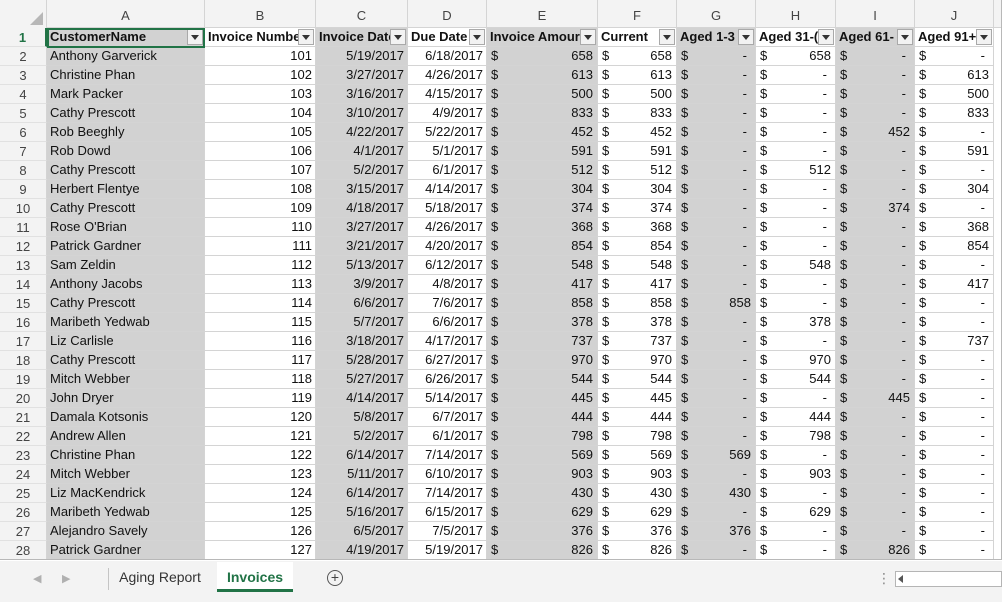 This screenshot has width=1002, height=602. What do you see at coordinates (875, 14) in the screenshot?
I see `column-header-i: I` at bounding box center [875, 14].